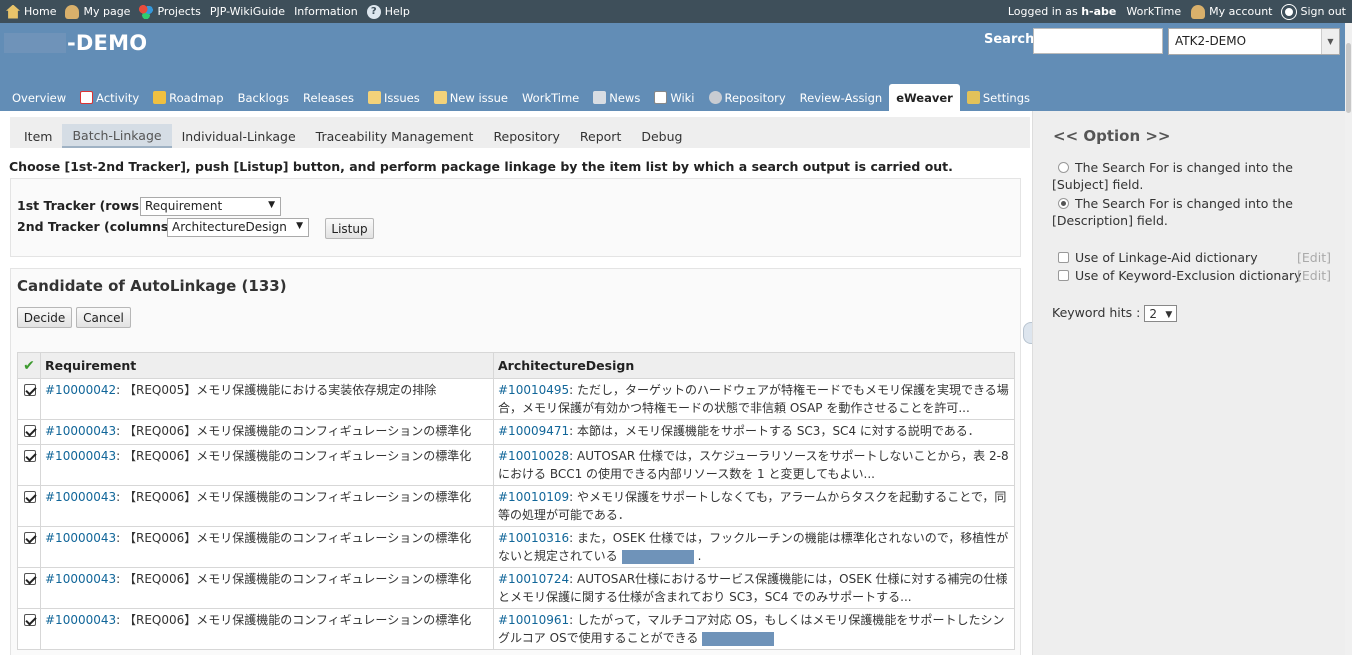 The image size is (1352, 655). What do you see at coordinates (1063, 203) in the screenshot?
I see `option-description-radio` at bounding box center [1063, 203].